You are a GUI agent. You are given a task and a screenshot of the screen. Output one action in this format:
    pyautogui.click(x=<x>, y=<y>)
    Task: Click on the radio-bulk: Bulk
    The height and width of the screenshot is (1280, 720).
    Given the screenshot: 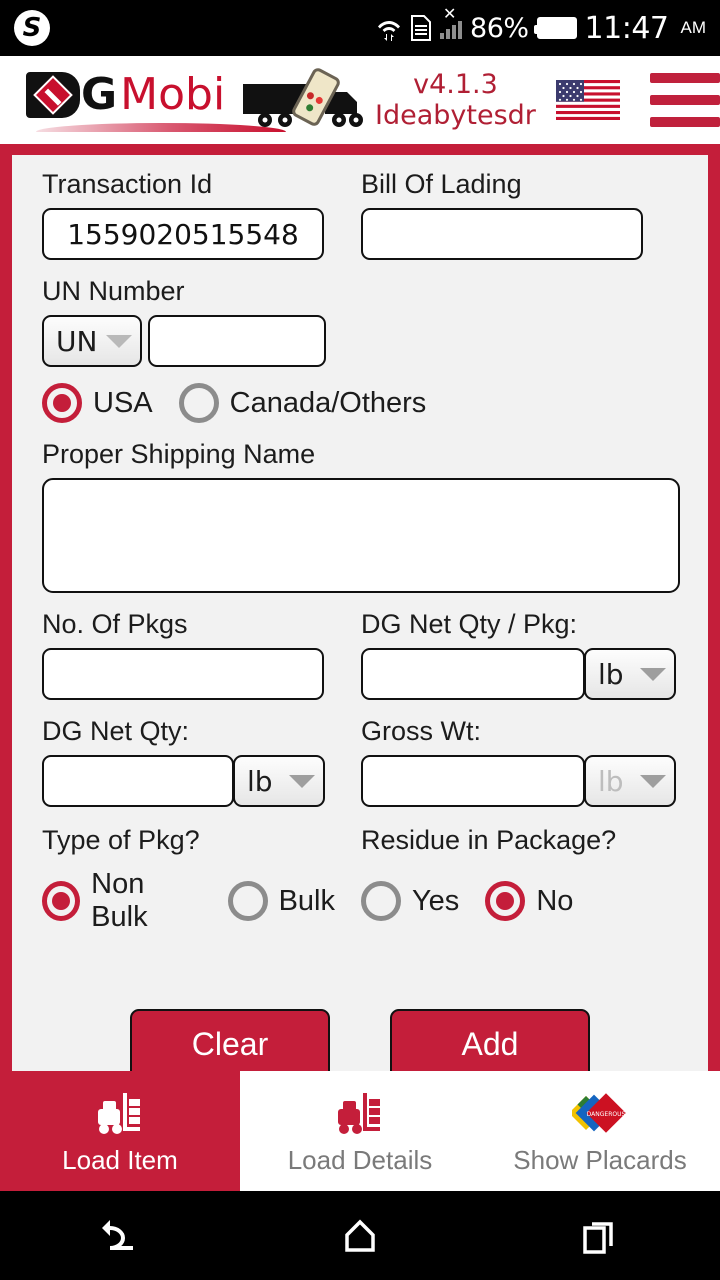 What is the action you would take?
    pyautogui.click(x=281, y=901)
    